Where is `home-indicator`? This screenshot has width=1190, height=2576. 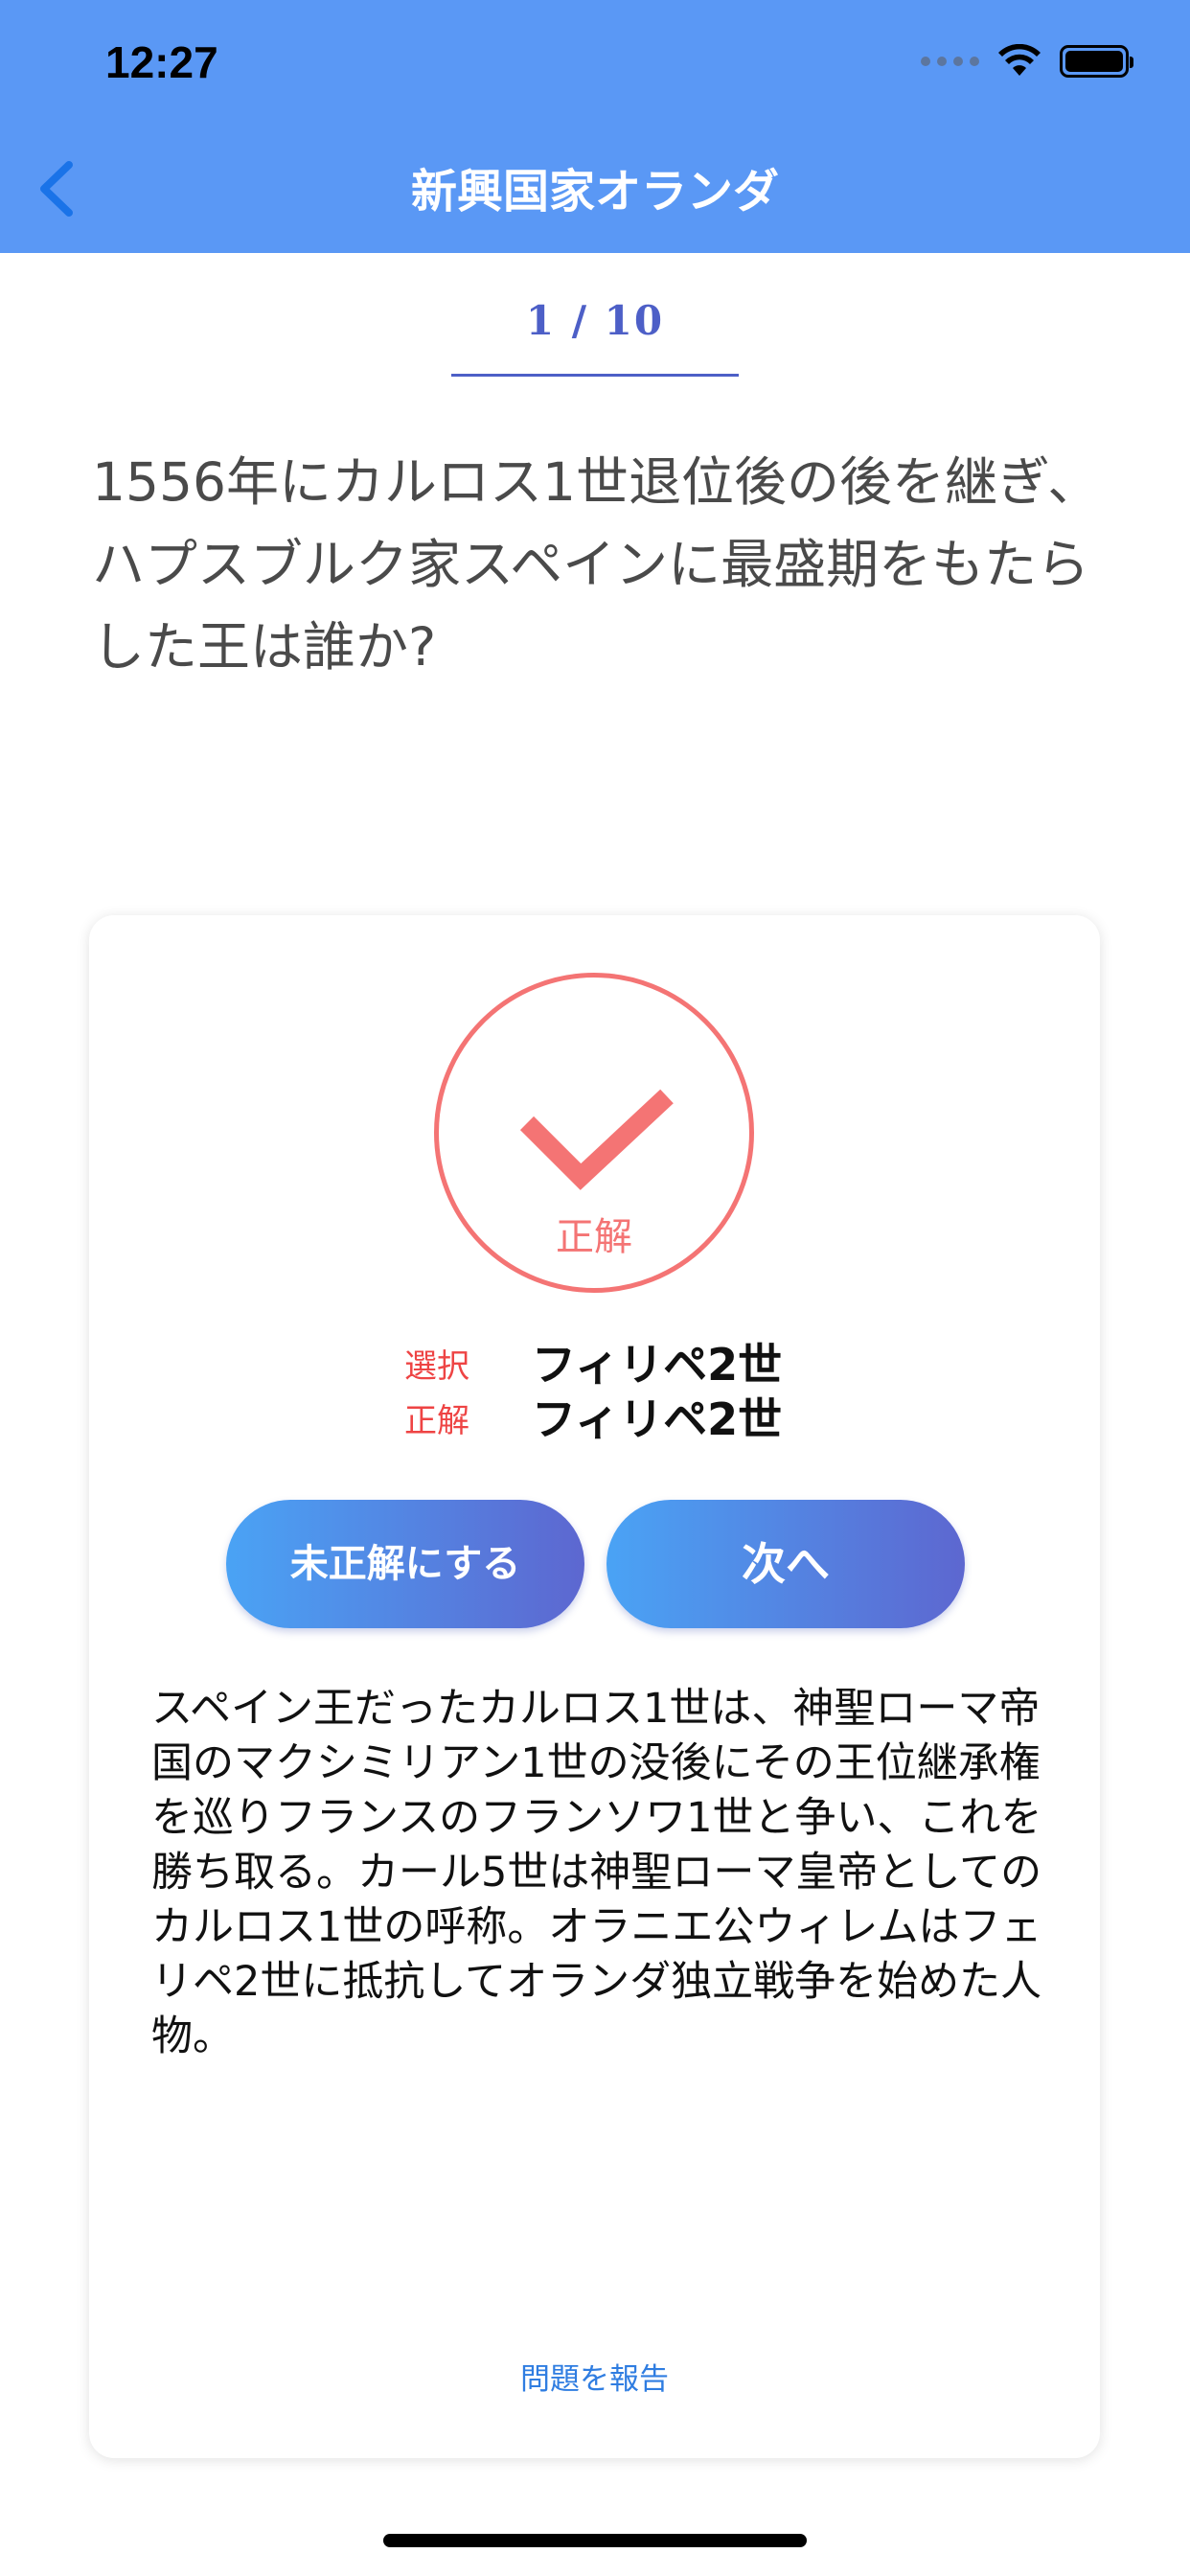
home-indicator is located at coordinates (595, 2540).